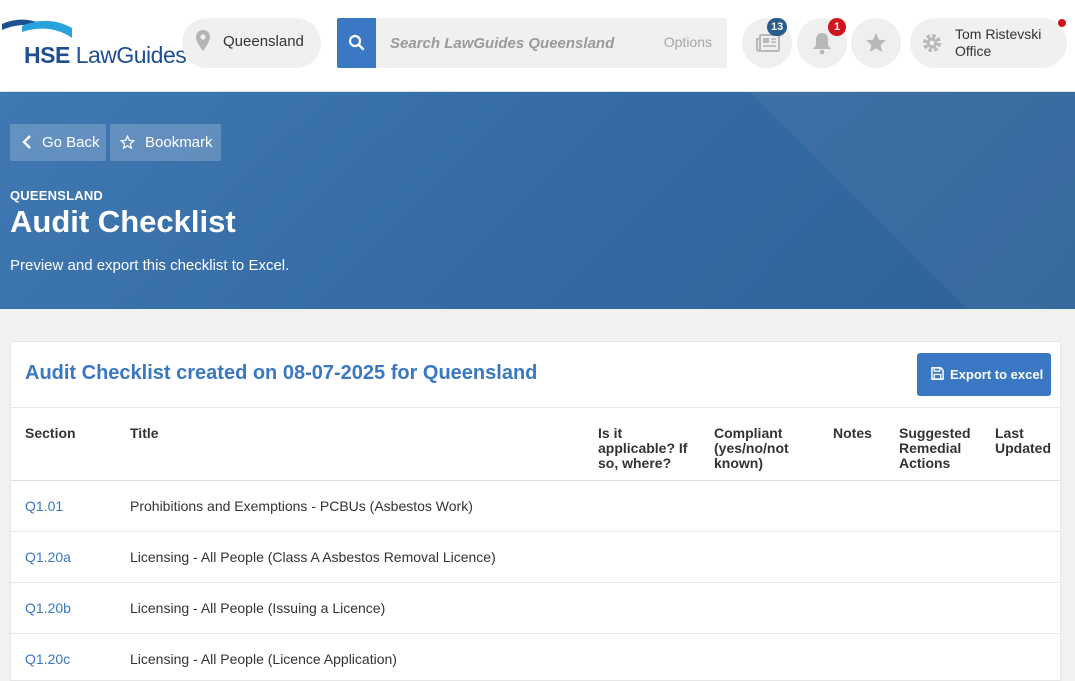 The height and width of the screenshot is (681, 1075). I want to click on star-outline-icon, so click(127, 142).